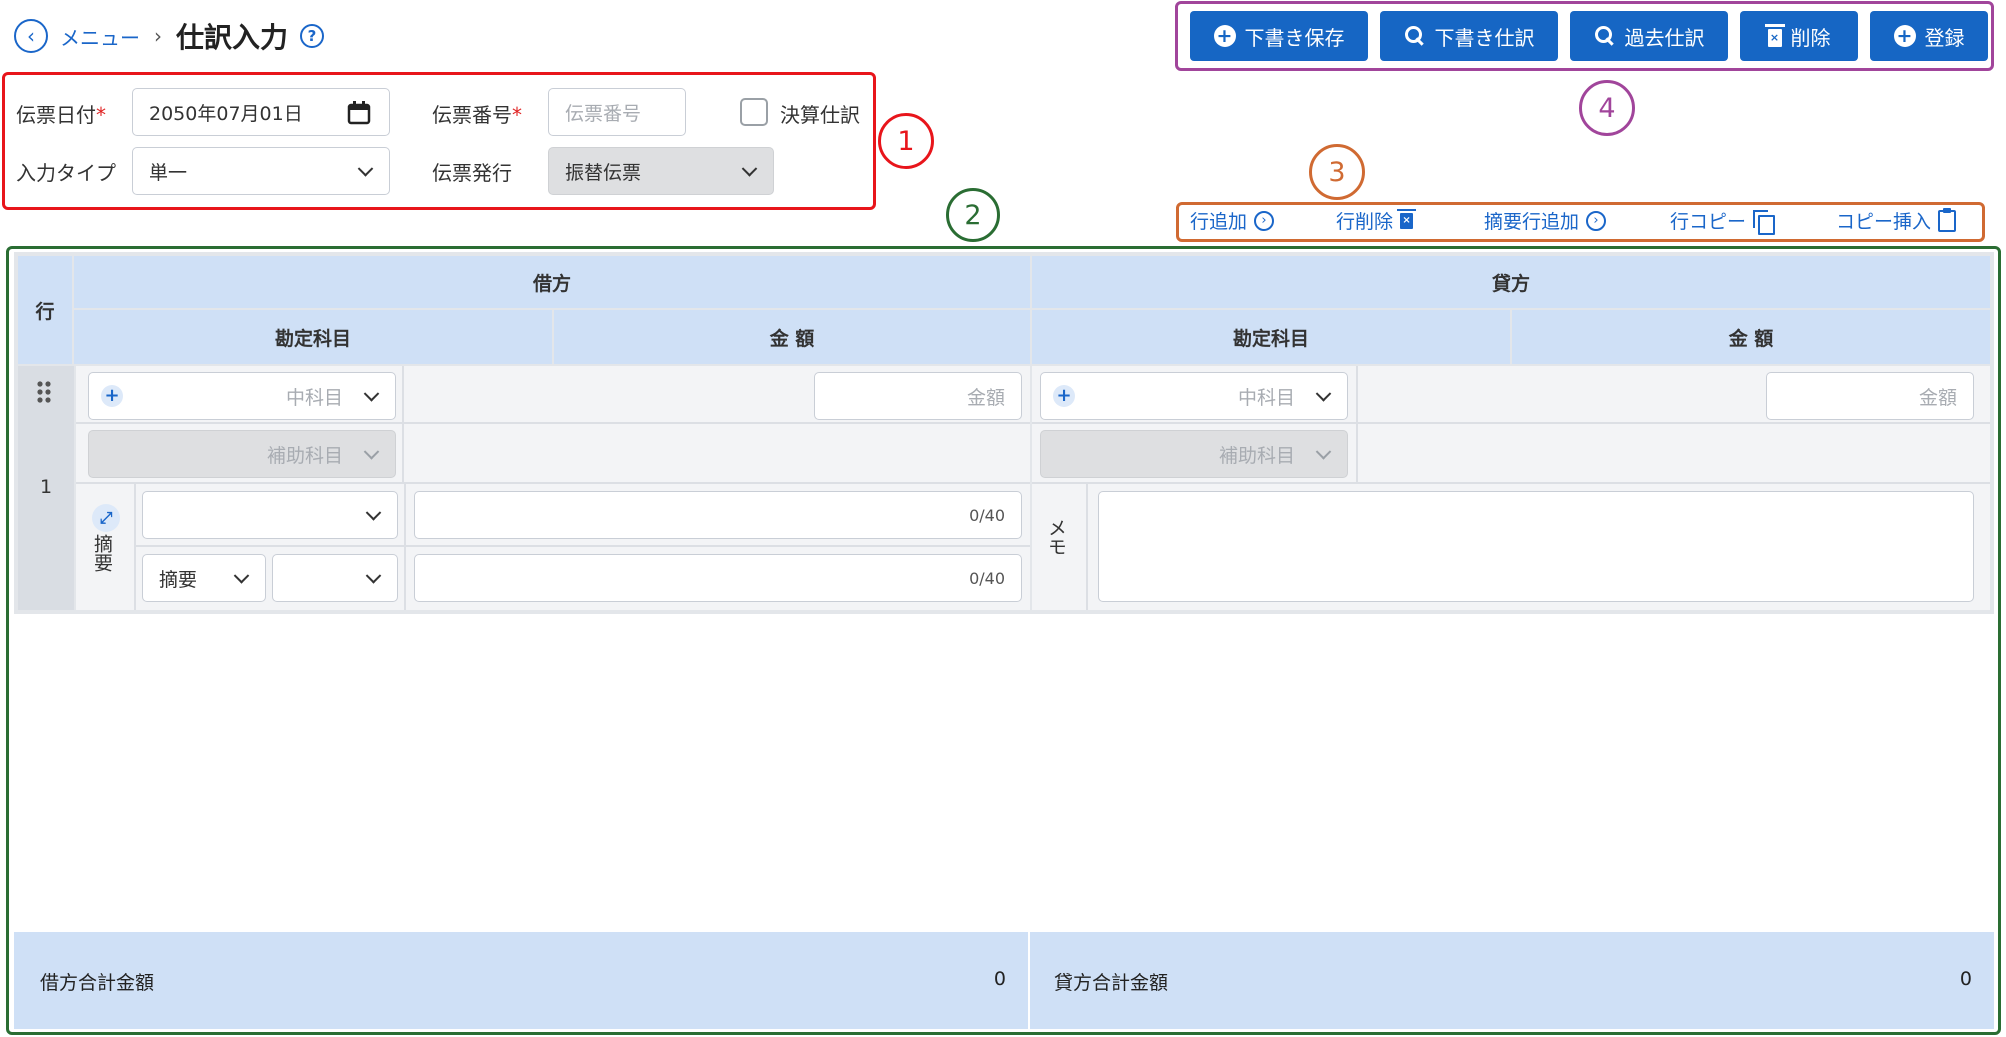 The width and height of the screenshot is (2006, 1037). What do you see at coordinates (906, 141) in the screenshot?
I see `annotation-1: 1` at bounding box center [906, 141].